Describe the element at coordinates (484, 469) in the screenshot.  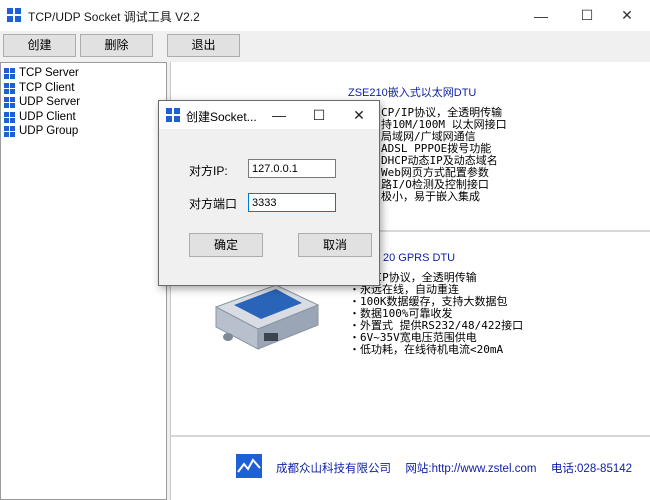
I see `website-link: http://www.zstel.com` at that location.